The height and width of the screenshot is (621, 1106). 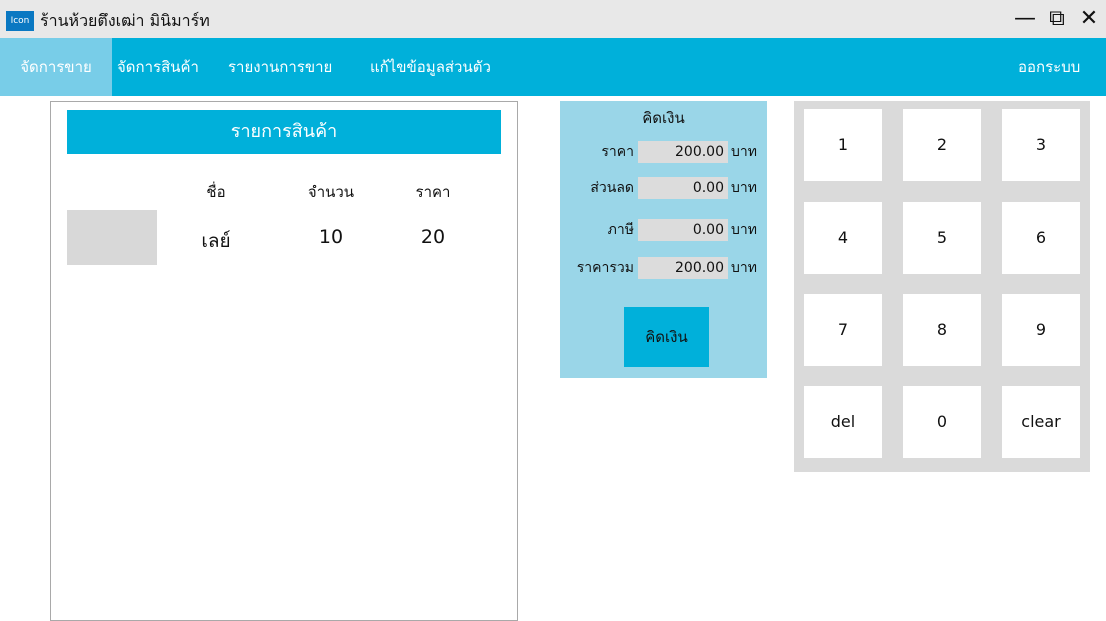 I want to click on discount-unit: บาท, so click(x=744, y=188).